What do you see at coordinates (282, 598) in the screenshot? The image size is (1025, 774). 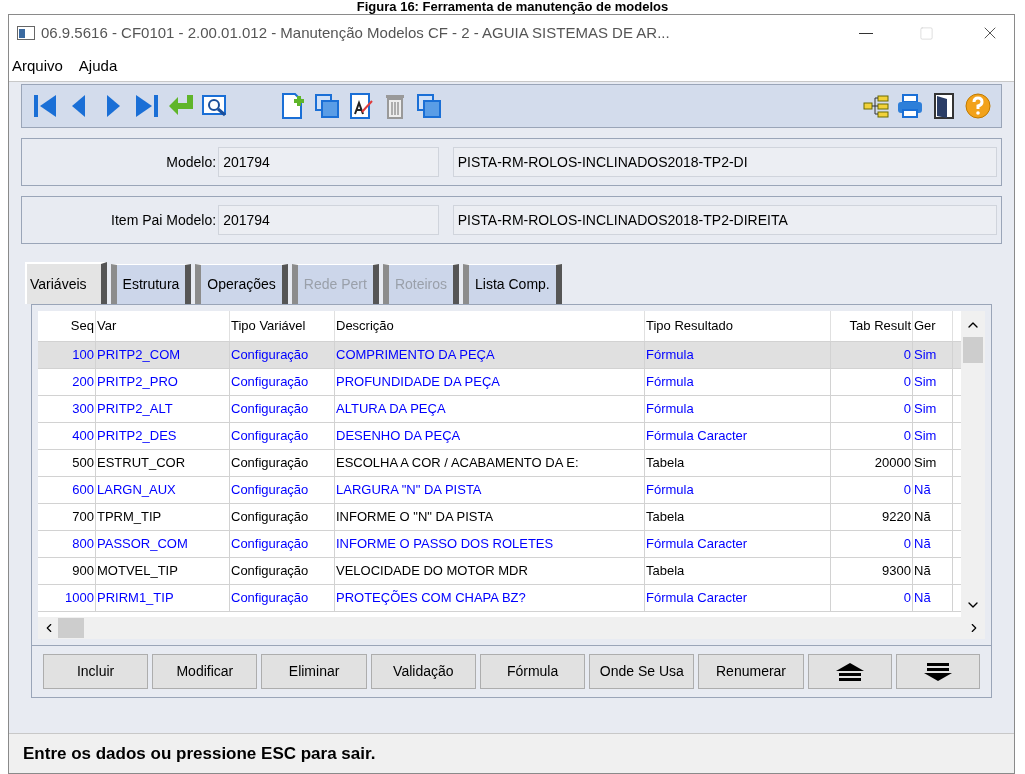 I see `table-cell: Configuração` at bounding box center [282, 598].